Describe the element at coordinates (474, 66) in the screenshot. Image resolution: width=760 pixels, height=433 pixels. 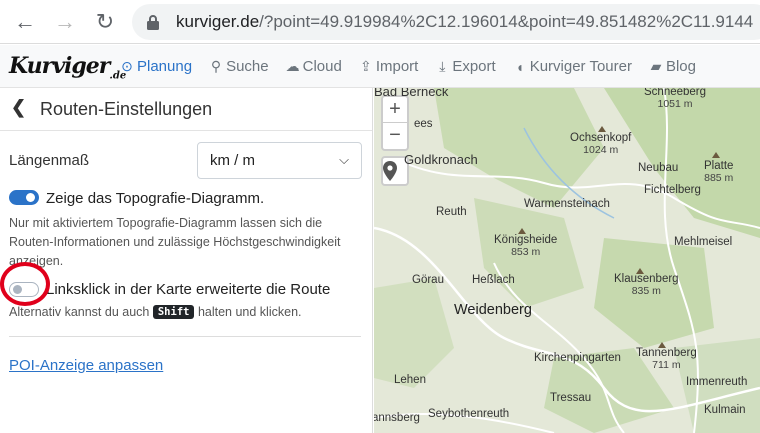
I see `menu-label: Export` at that location.